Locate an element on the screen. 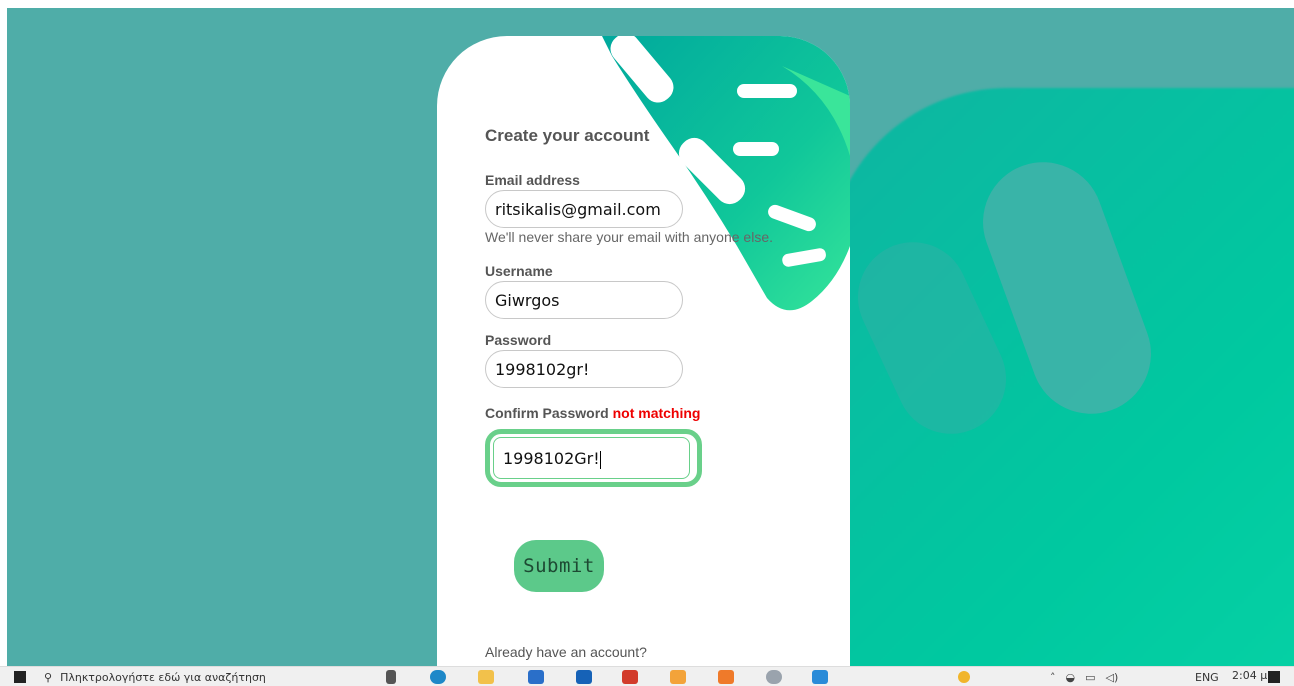 This screenshot has width=1294, height=686. network-icon: ◒ is located at coordinates (1070, 677).